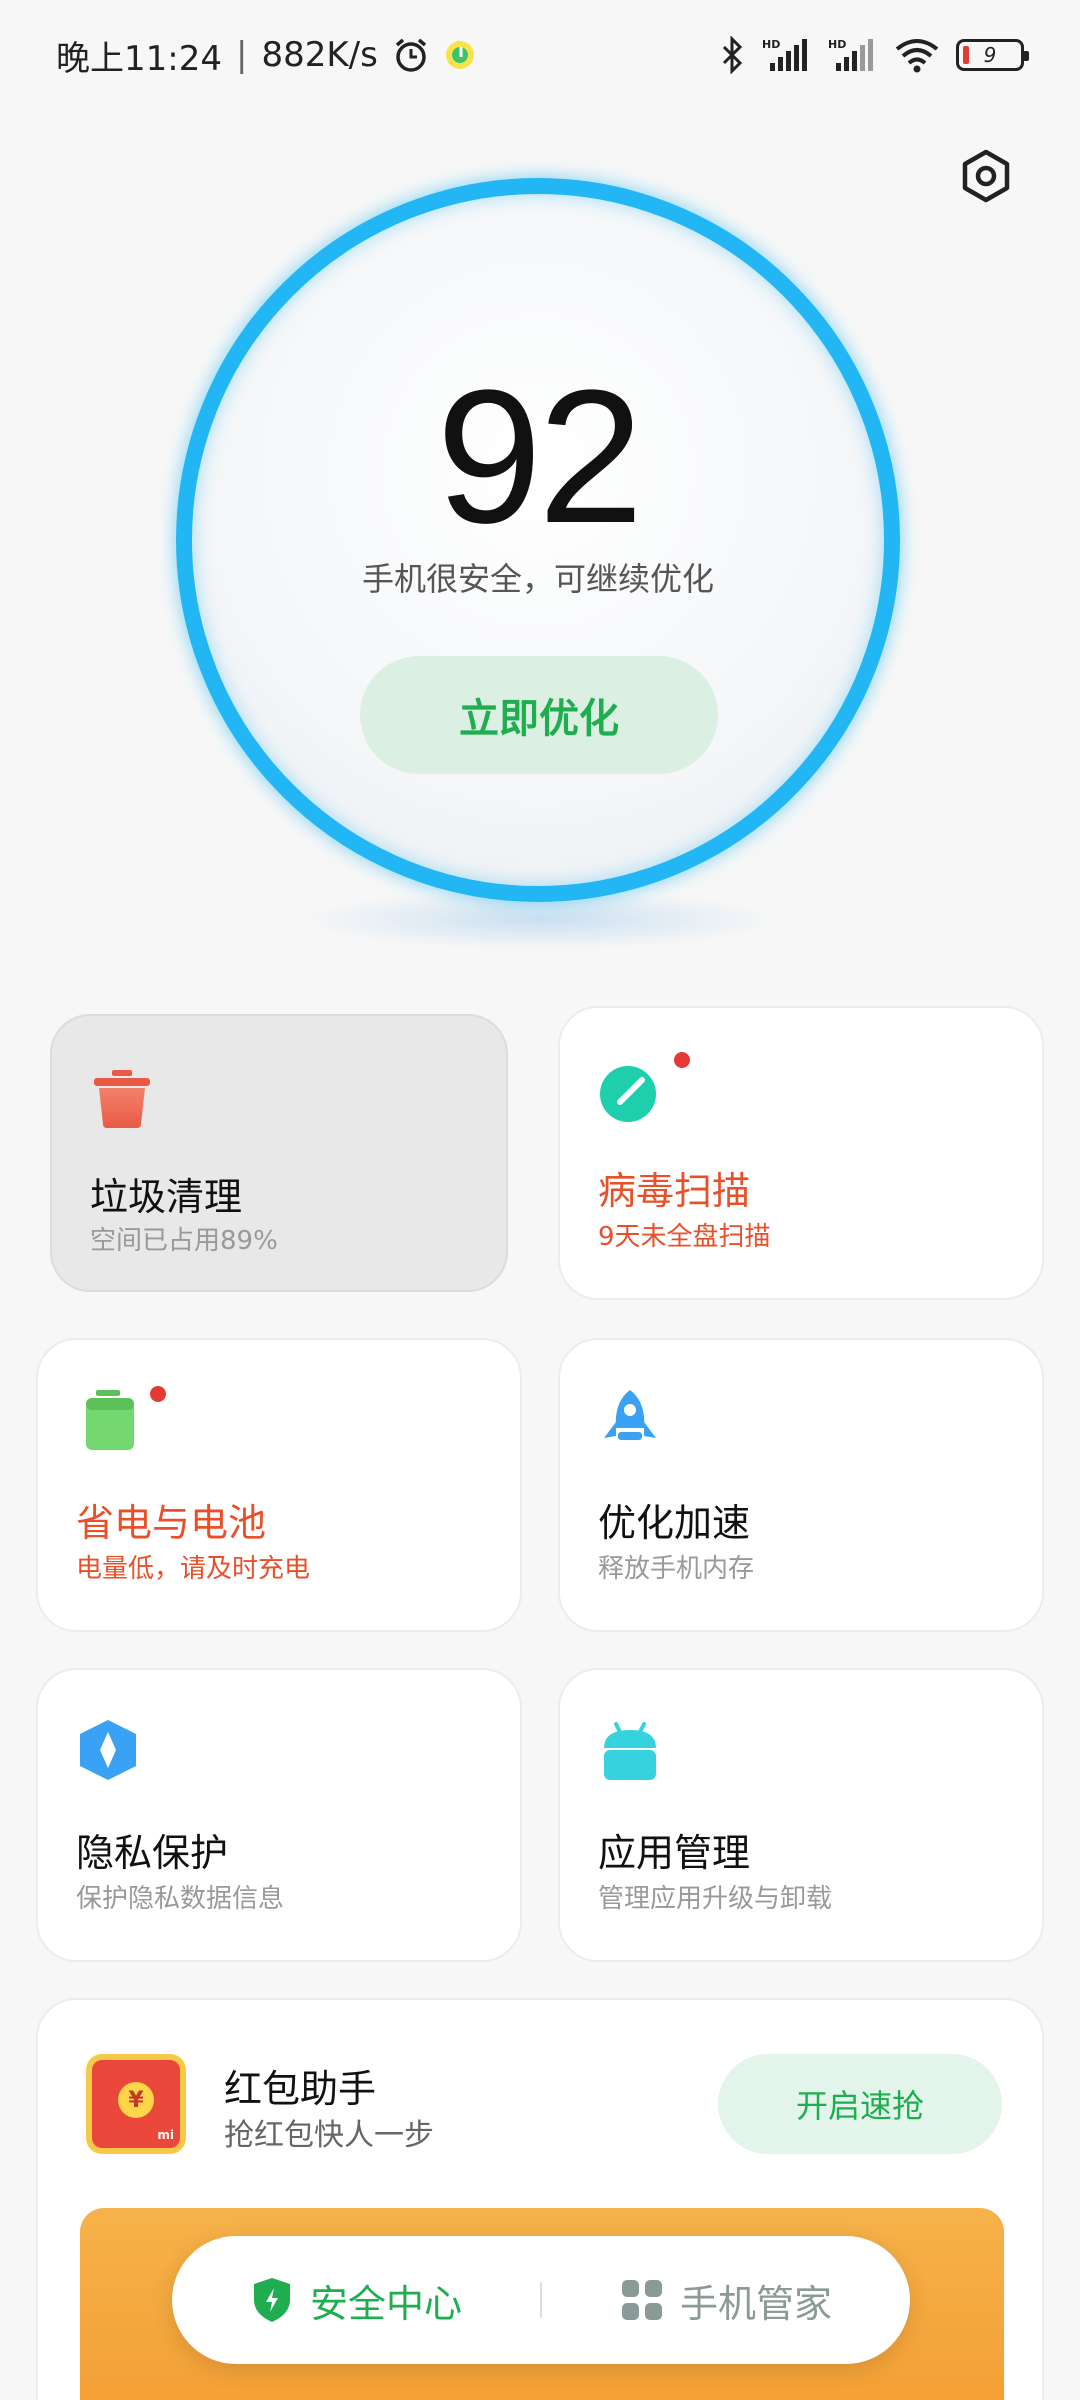 The image size is (1080, 2400). What do you see at coordinates (180, 1899) in the screenshot?
I see `card-subtitle: 保护隐私数据信息` at bounding box center [180, 1899].